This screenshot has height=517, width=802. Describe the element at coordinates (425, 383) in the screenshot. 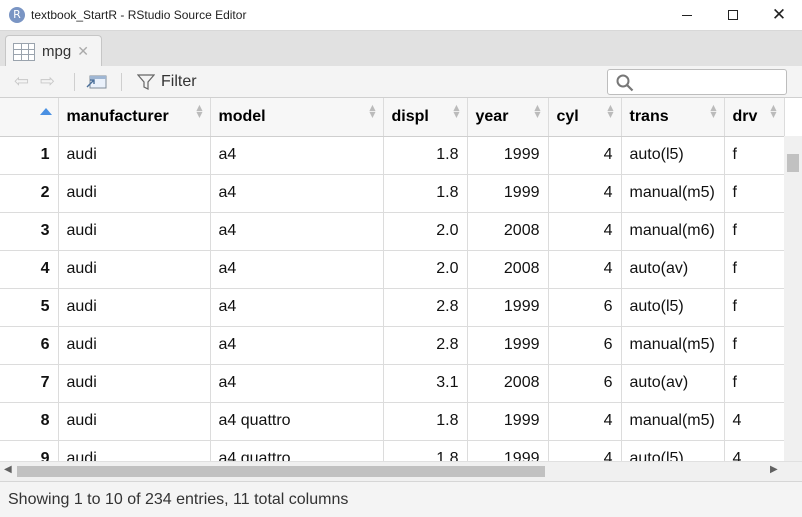

I see `cell-displ: 3.1` at that location.